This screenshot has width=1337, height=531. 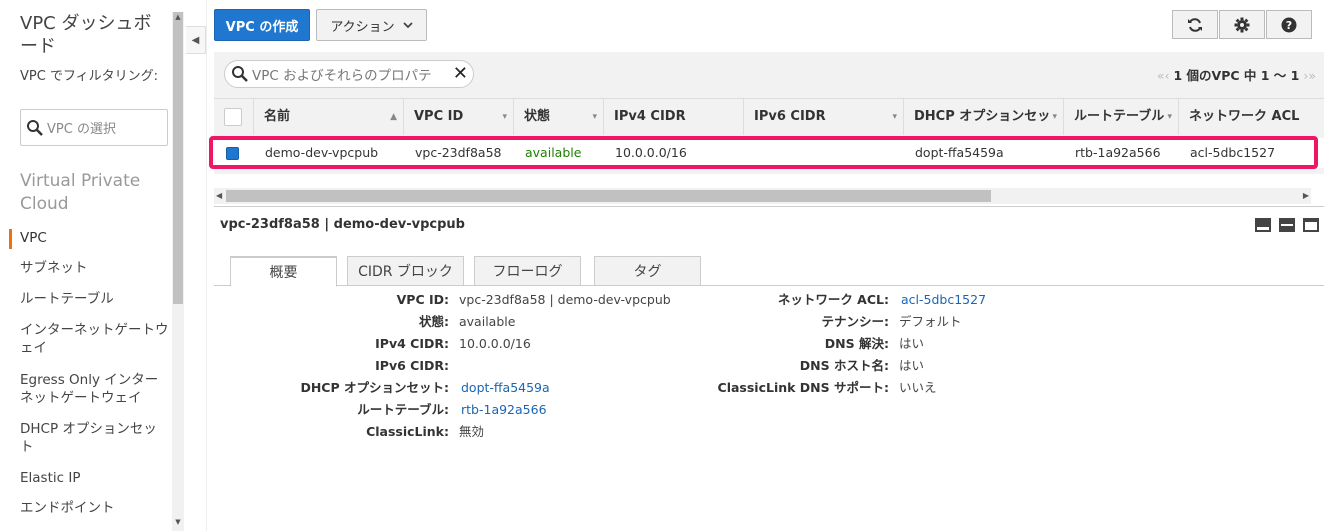 I want to click on column-ipv6-cidr: IPv6 CIDR ▾, so click(x=824, y=117).